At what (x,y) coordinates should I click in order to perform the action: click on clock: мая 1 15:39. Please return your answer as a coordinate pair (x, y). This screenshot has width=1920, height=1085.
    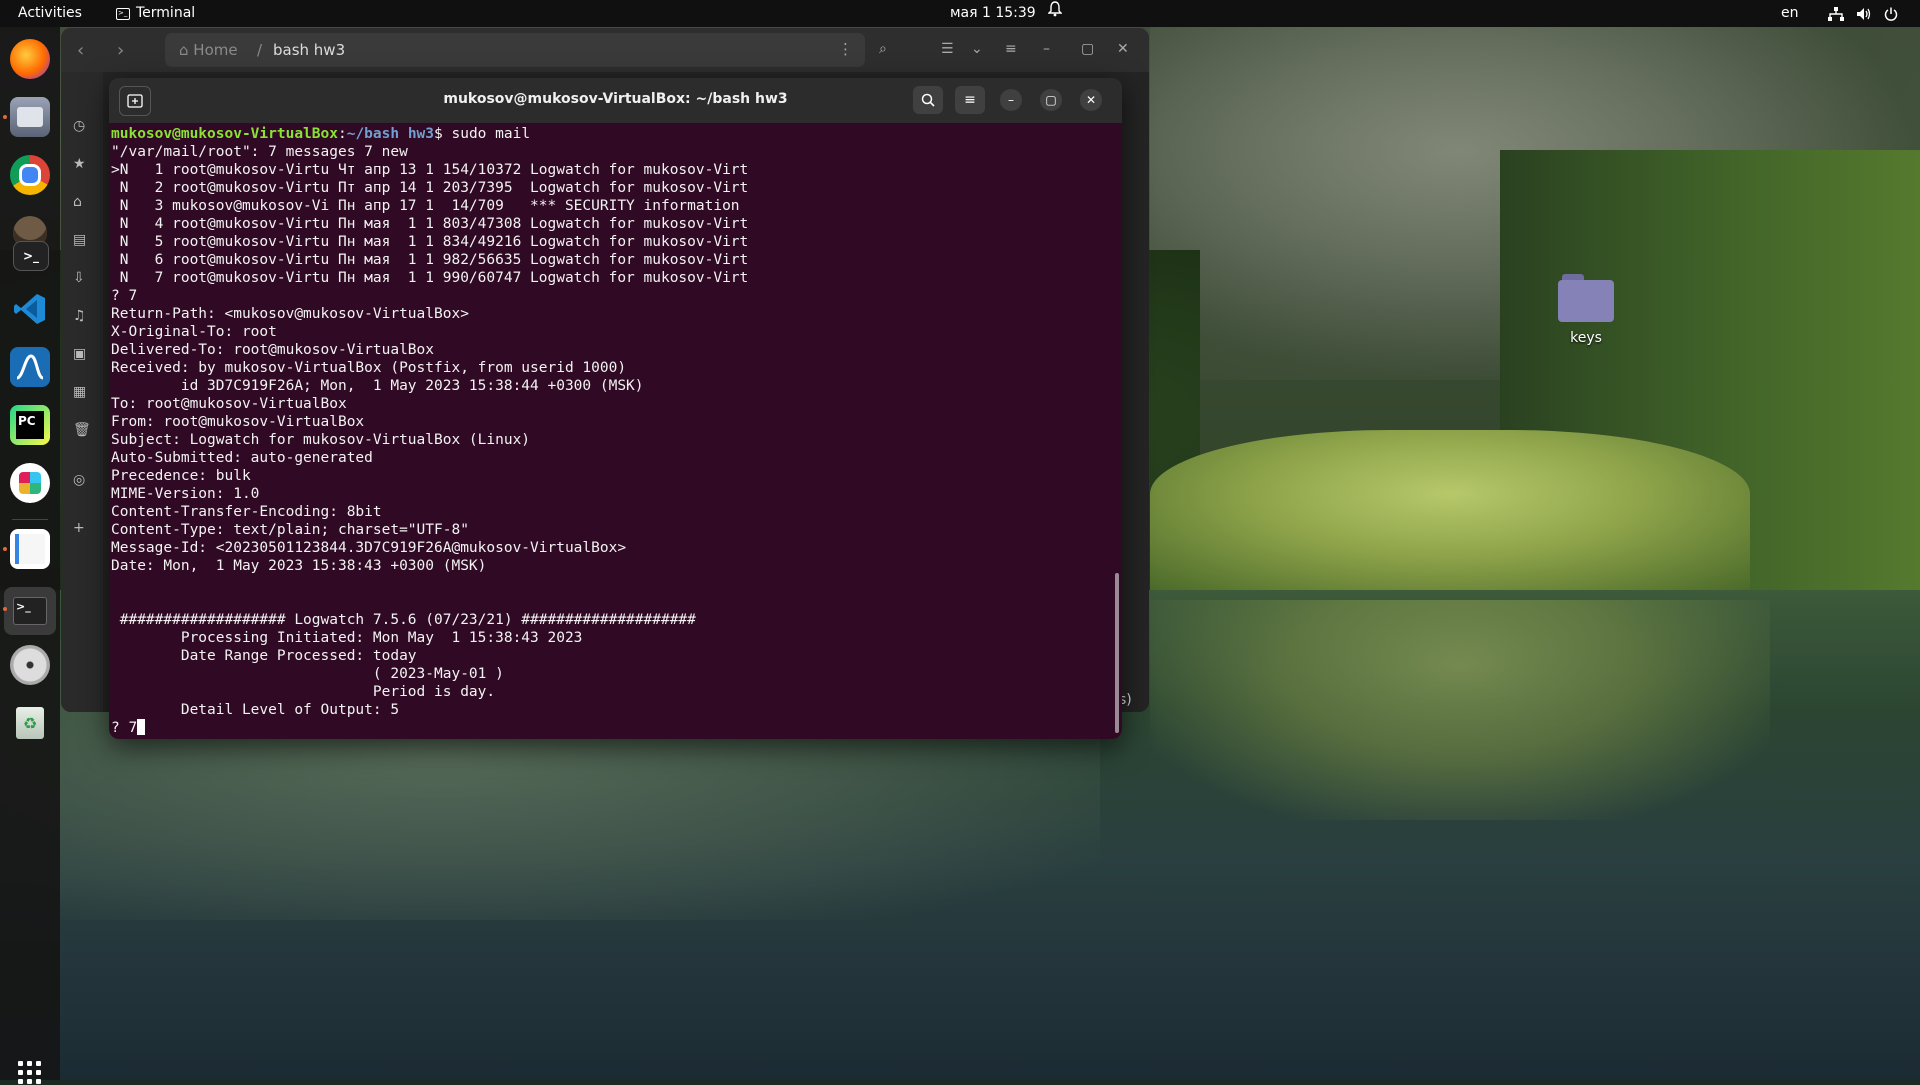
    Looking at the image, I should click on (993, 13).